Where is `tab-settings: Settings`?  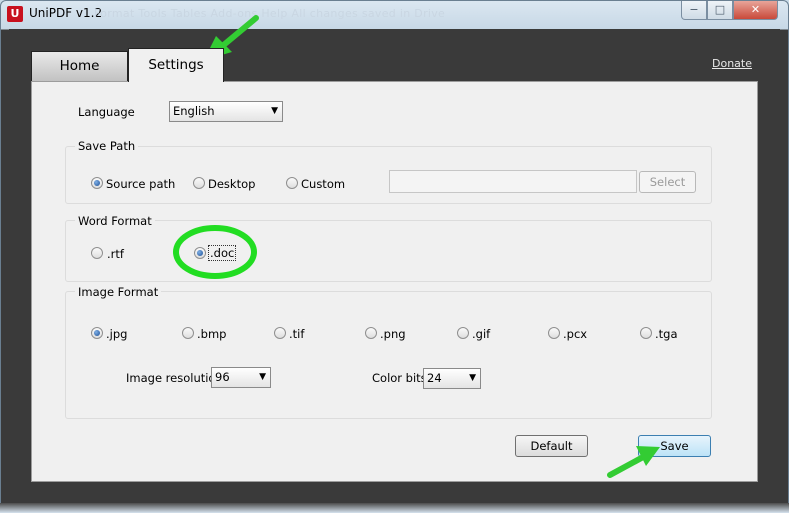 tab-settings: Settings is located at coordinates (176, 65).